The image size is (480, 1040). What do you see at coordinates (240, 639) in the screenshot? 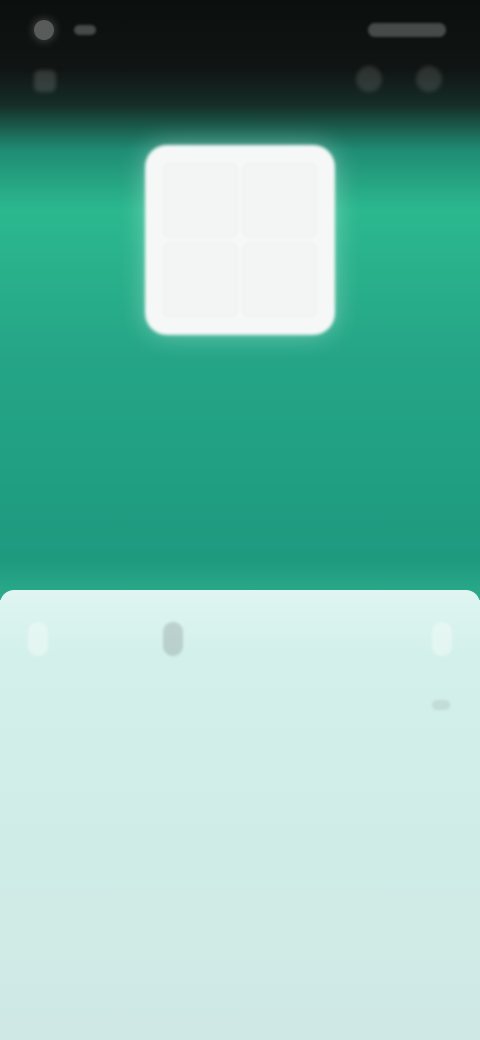
I see `tab-bar` at bounding box center [240, 639].